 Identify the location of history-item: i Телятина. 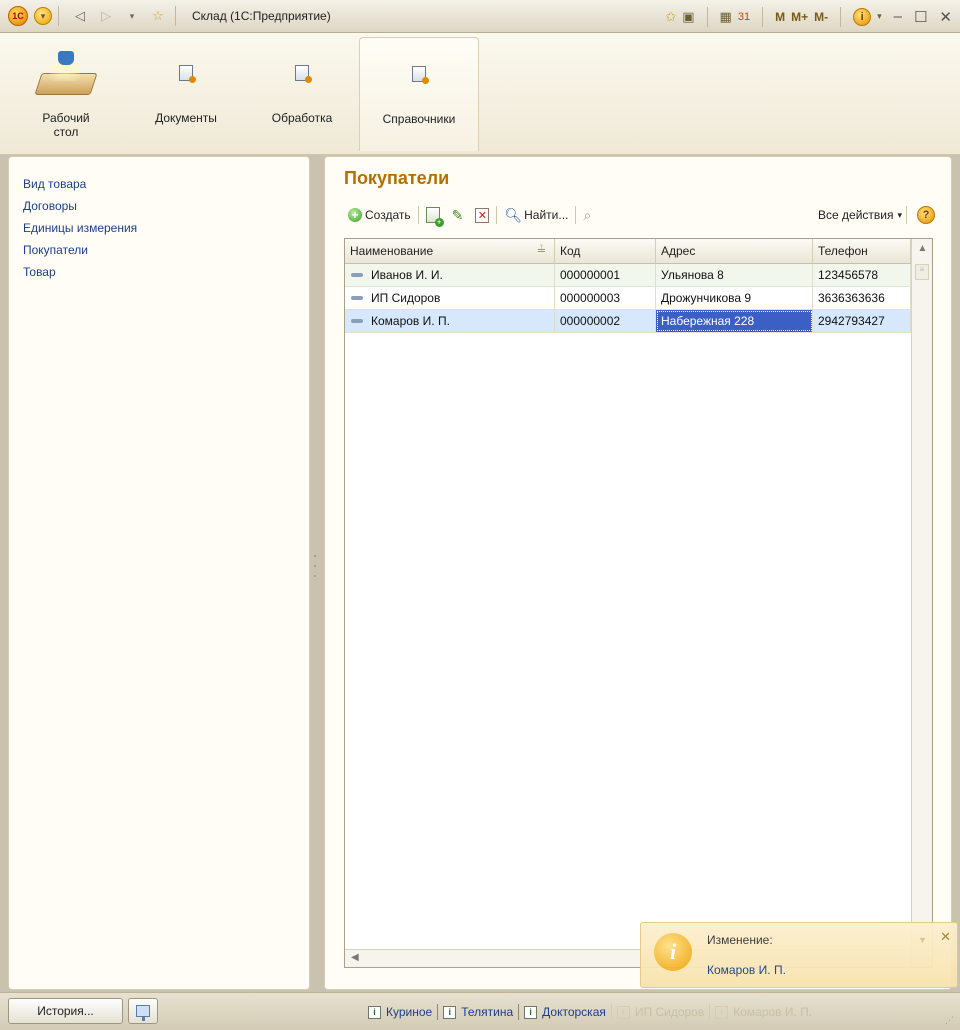
(478, 1012).